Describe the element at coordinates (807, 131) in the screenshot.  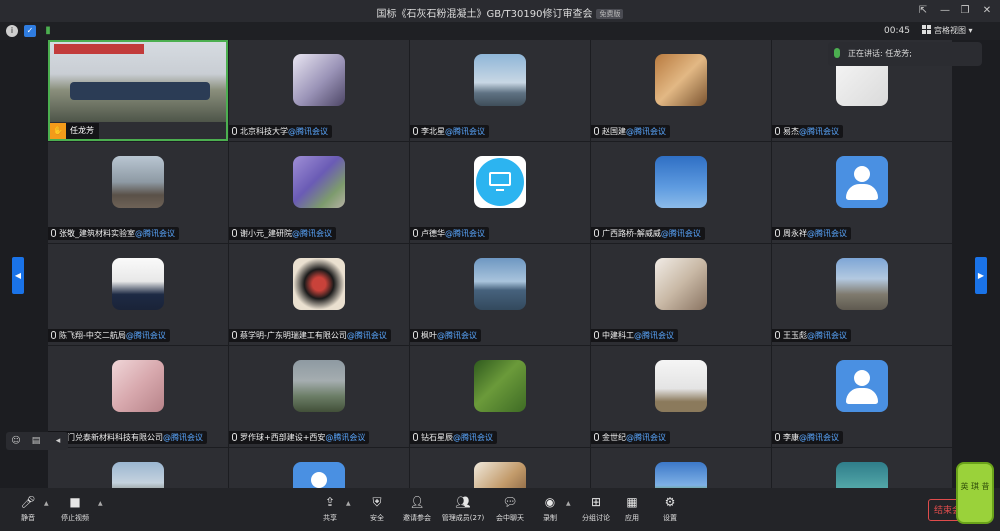
I see `participant-name-tag: 易杰@腾讯会议` at that location.